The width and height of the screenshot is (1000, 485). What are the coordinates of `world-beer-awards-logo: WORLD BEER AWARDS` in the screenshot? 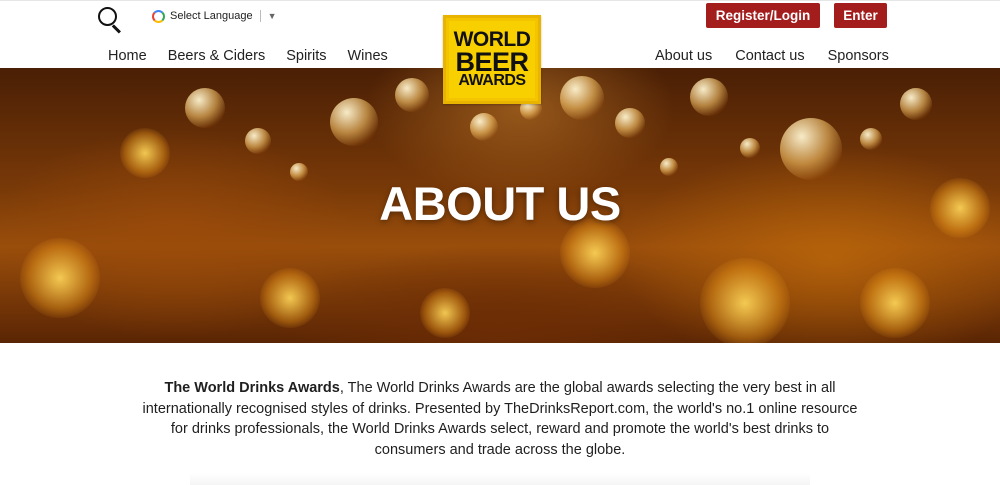 It's located at (492, 59).